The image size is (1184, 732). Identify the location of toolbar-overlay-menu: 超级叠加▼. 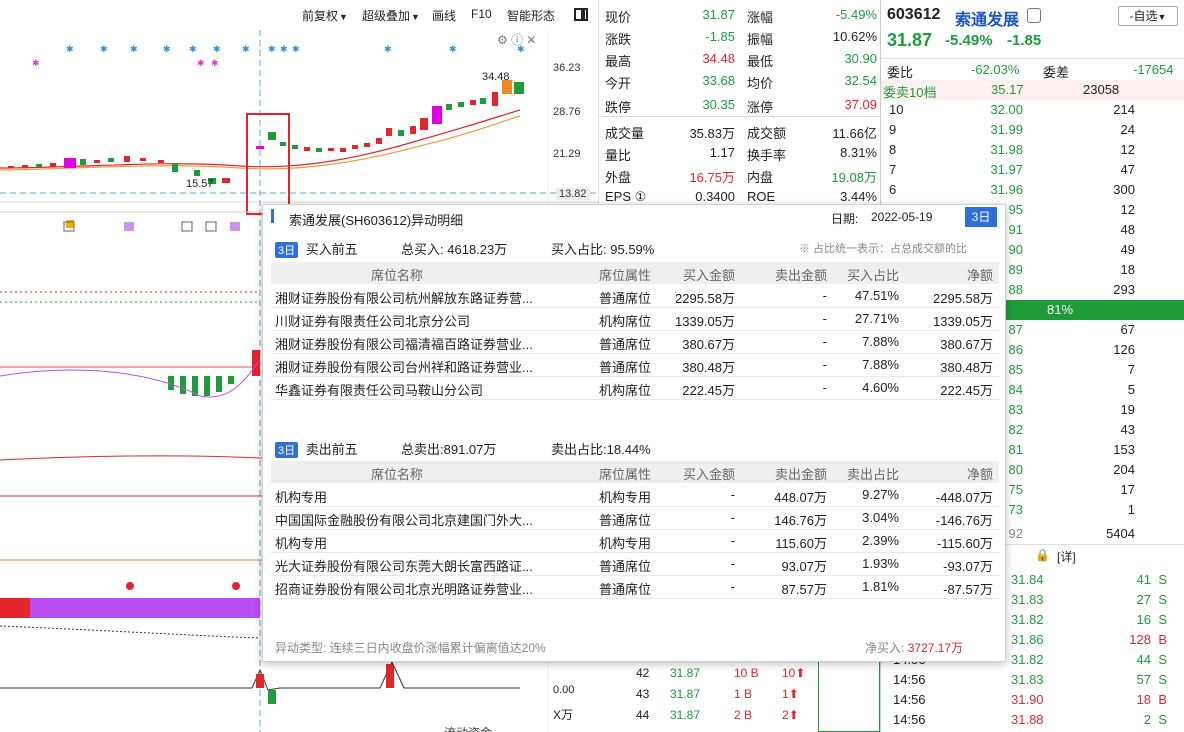
(391, 15).